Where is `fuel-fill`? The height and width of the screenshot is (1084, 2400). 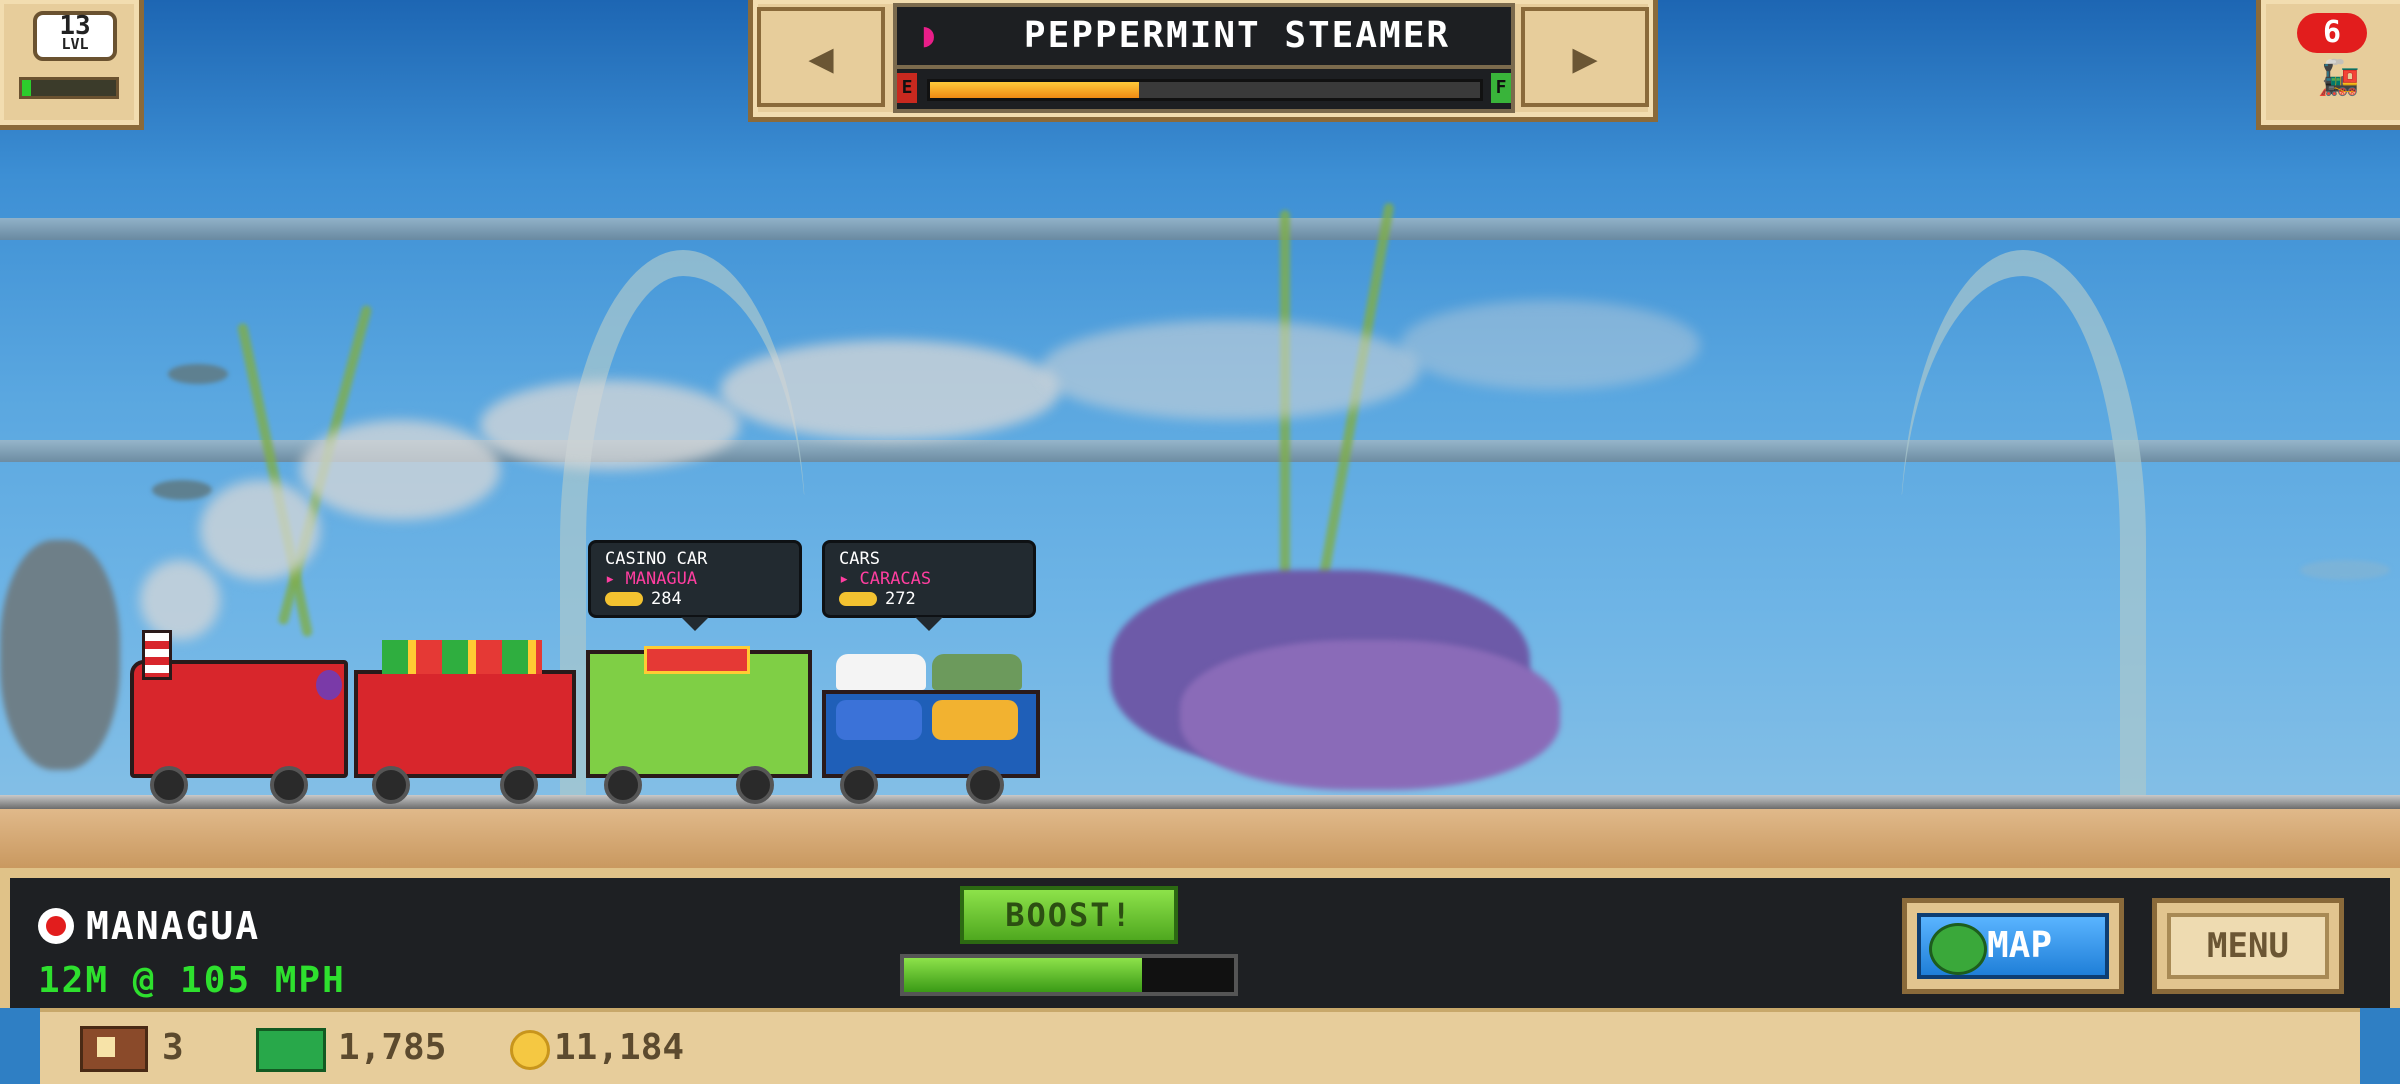
fuel-fill is located at coordinates (1034, 90).